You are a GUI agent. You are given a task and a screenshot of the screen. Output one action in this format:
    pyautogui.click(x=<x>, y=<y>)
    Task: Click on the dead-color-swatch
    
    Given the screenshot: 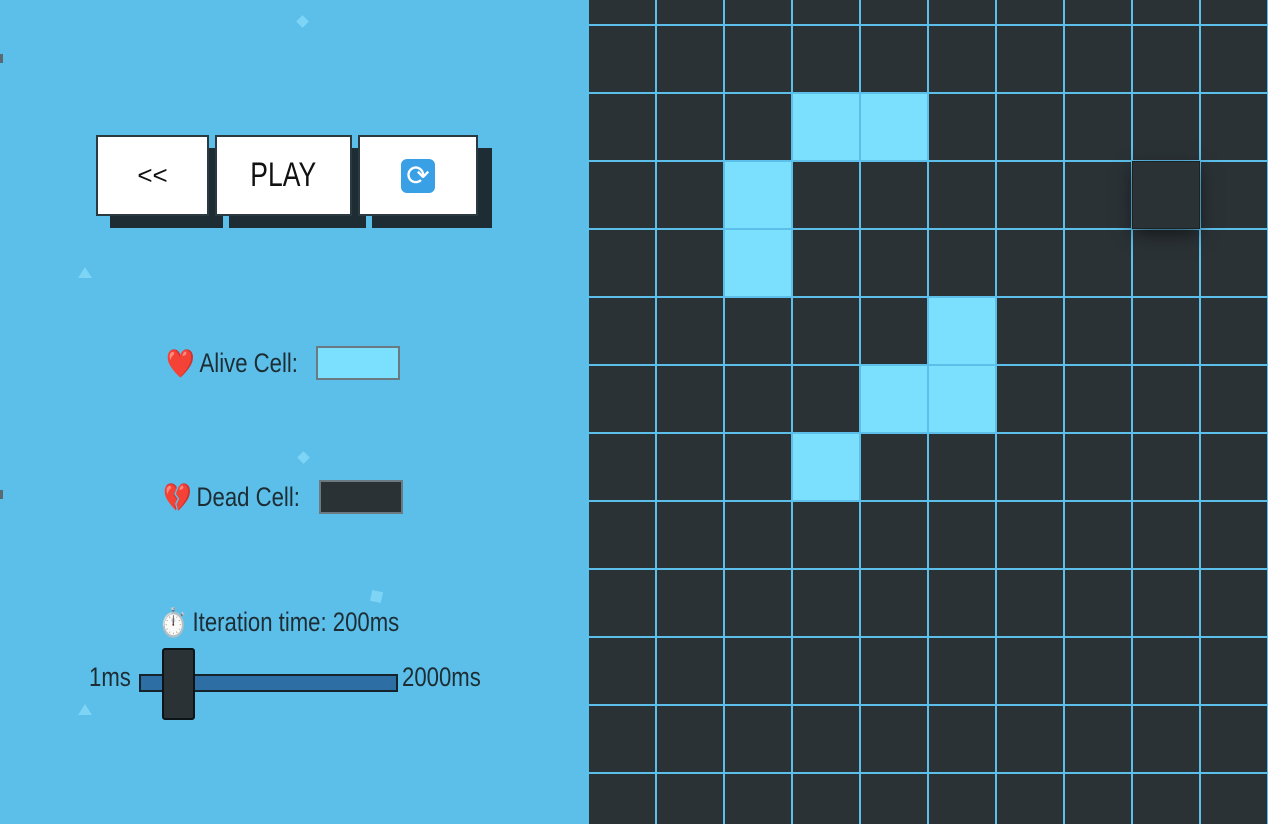 What is the action you would take?
    pyautogui.click(x=361, y=497)
    